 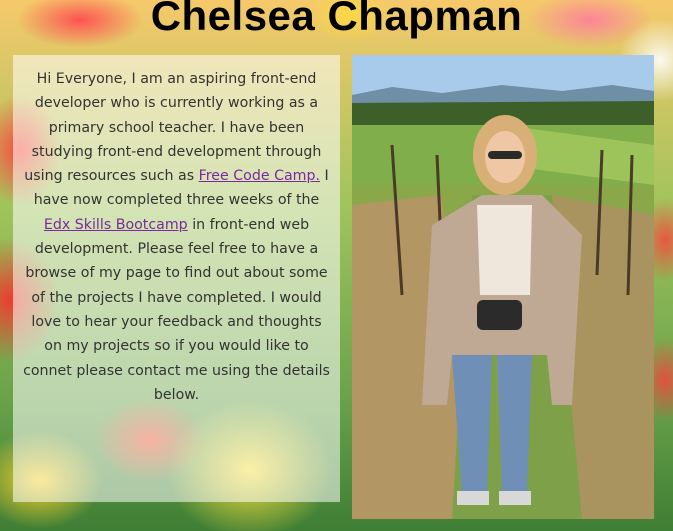 I want to click on free-code-camp-link: Free Code Camp., so click(x=259, y=176).